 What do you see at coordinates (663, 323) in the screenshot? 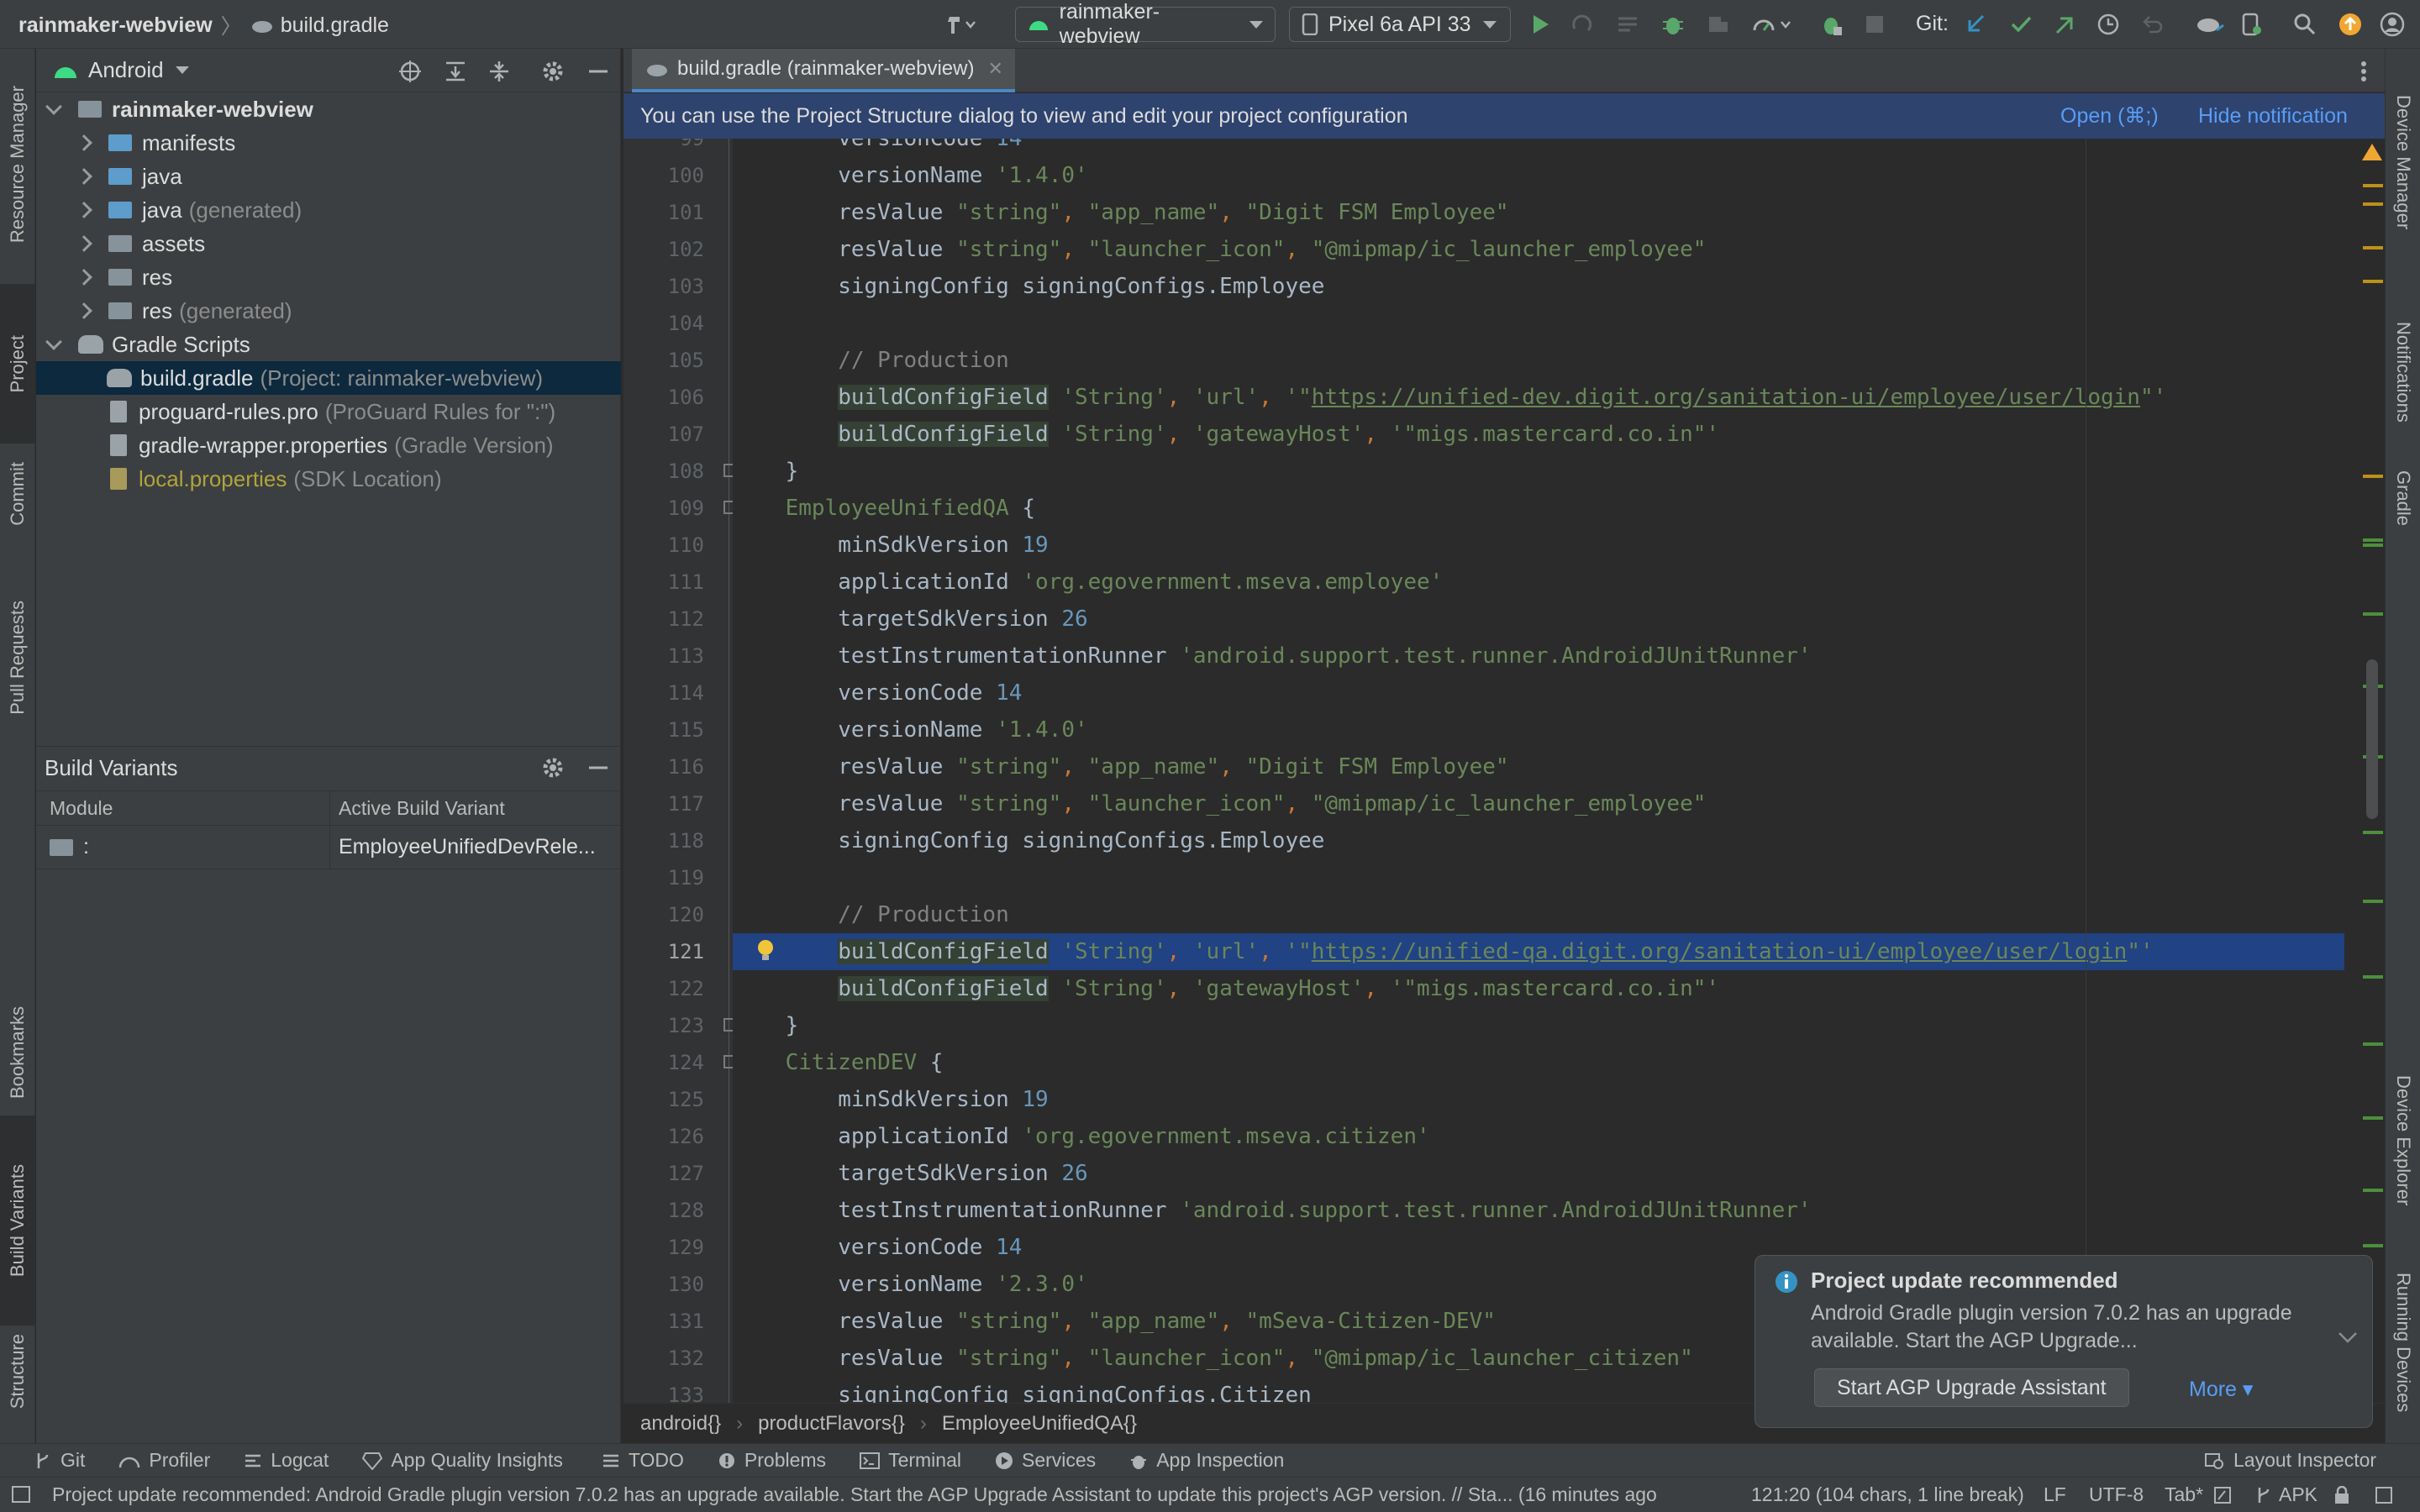
I see `line-number: 104` at bounding box center [663, 323].